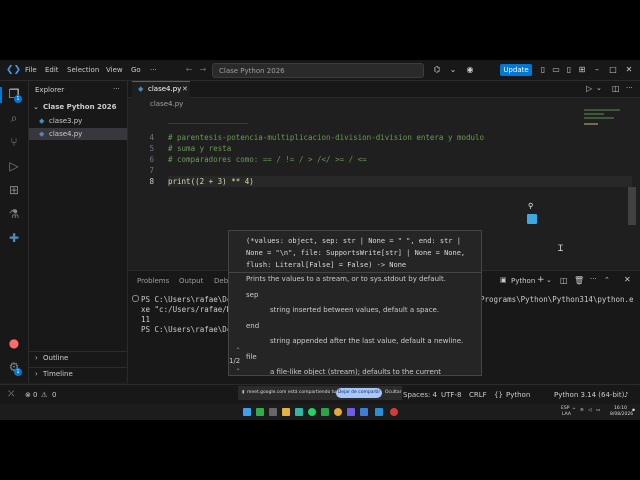 This screenshot has width=640, height=480. I want to click on tray-lang: ESP, so click(565, 408).